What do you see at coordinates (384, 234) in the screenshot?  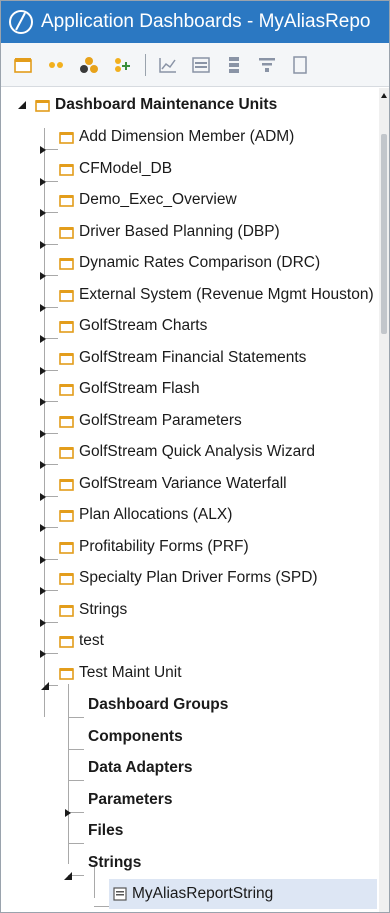 I see `scrollbar-thumb` at bounding box center [384, 234].